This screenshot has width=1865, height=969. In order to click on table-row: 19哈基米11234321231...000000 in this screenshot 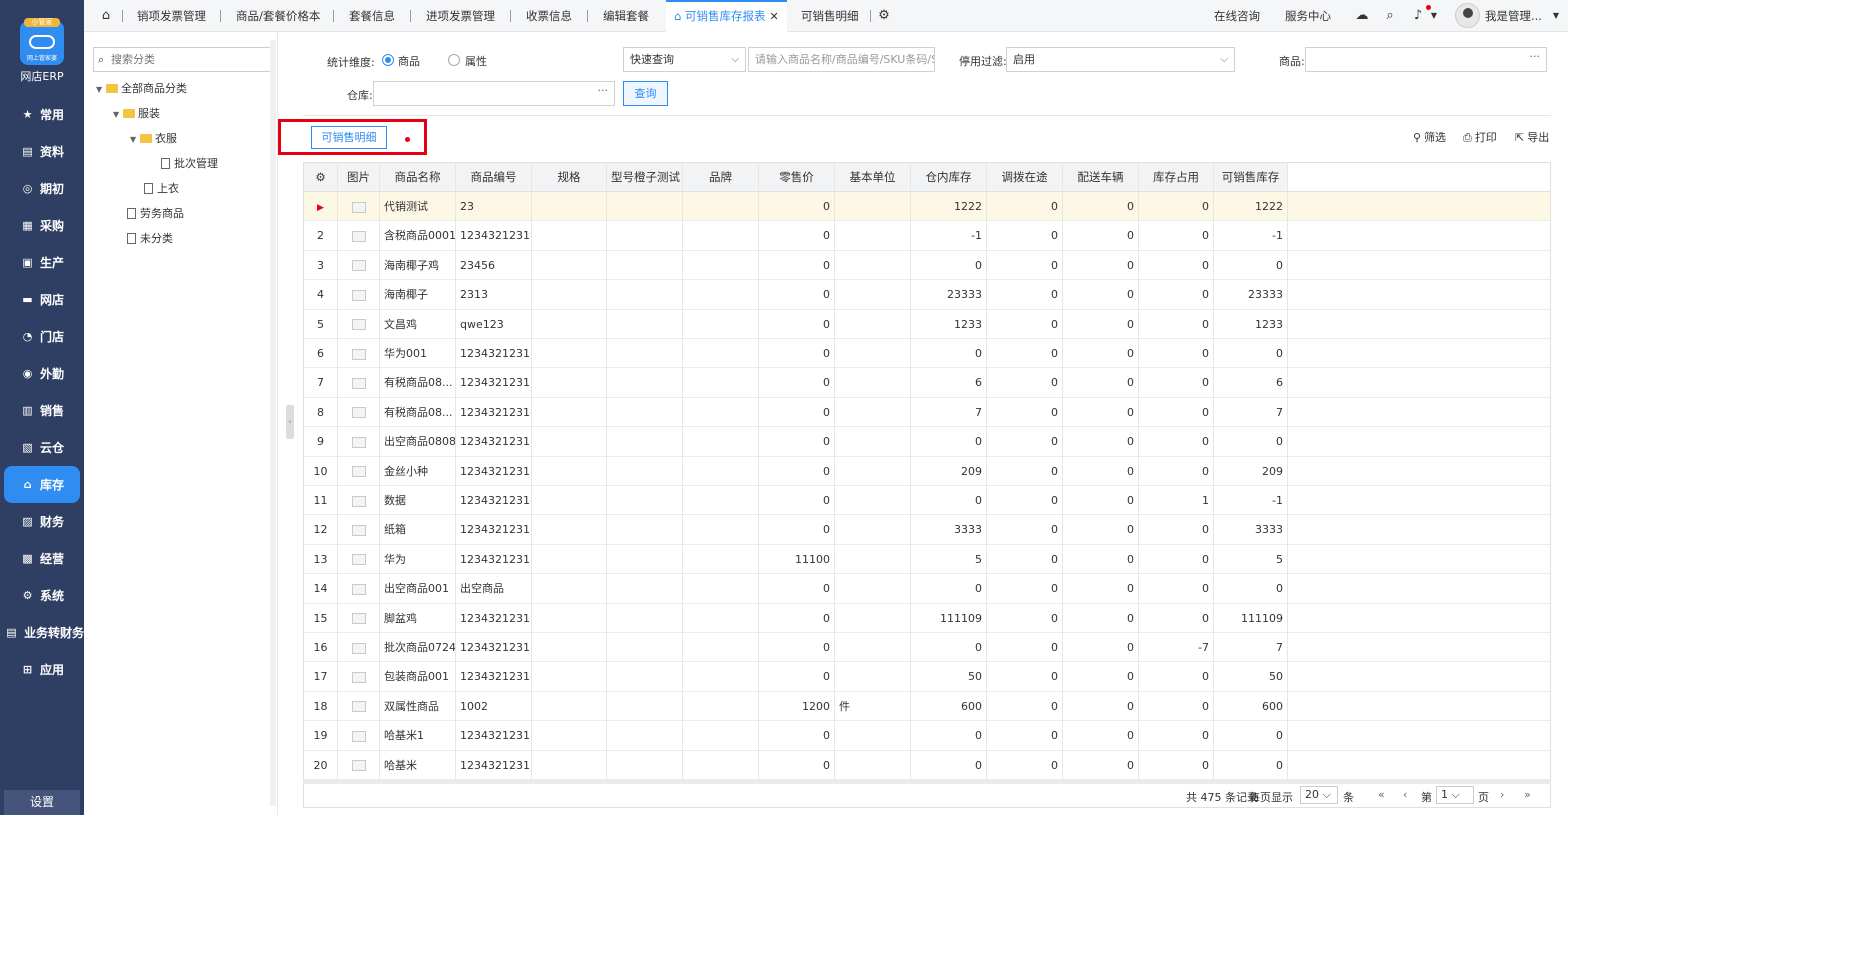, I will do `click(927, 736)`.